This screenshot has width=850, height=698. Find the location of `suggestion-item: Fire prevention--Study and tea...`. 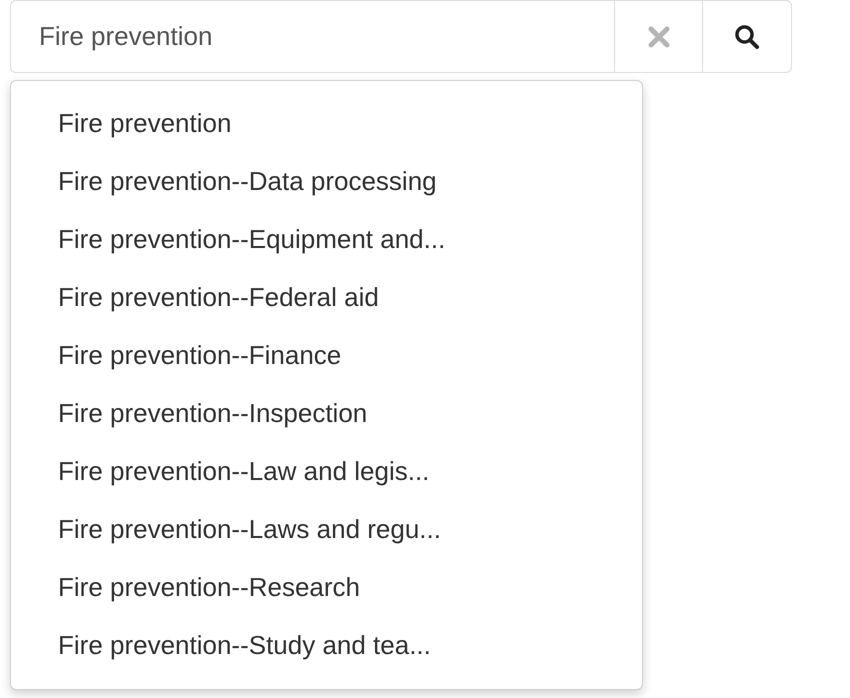

suggestion-item: Fire prevention--Study and tea... is located at coordinates (326, 645).